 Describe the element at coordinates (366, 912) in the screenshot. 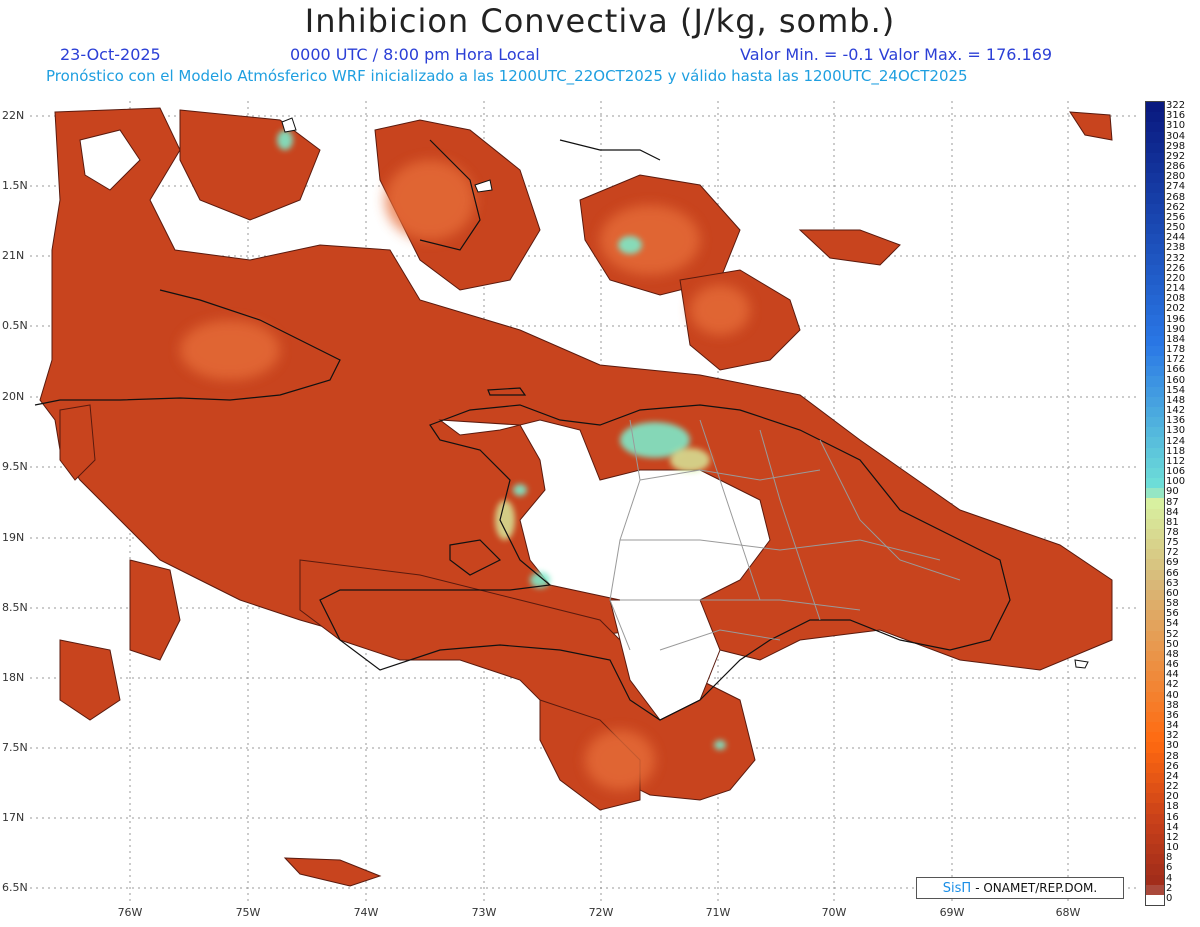

I see `lon-label-3: 74W` at that location.